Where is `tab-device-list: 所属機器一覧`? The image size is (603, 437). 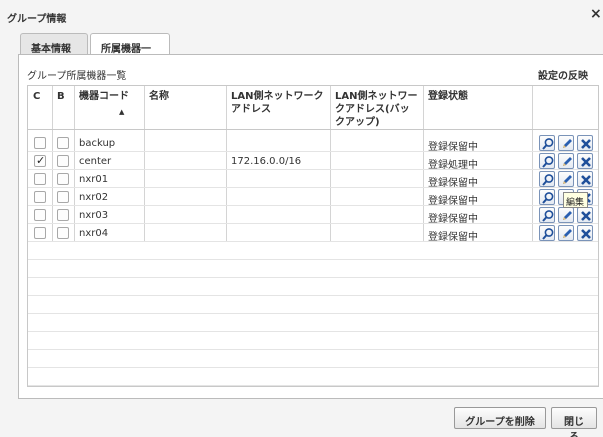
tab-device-list: 所属機器一覧 is located at coordinates (130, 51).